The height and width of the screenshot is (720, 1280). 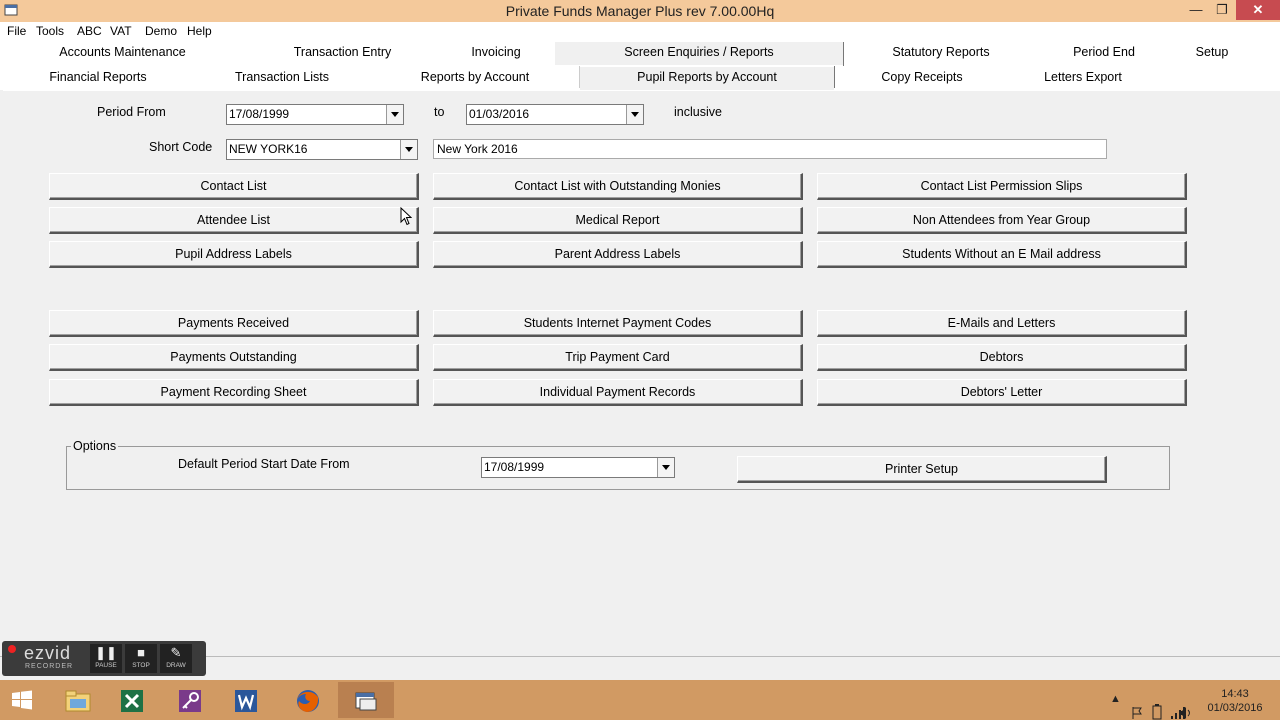 I want to click on pause-button: ❚❚ PAUSE, so click(x=106, y=658).